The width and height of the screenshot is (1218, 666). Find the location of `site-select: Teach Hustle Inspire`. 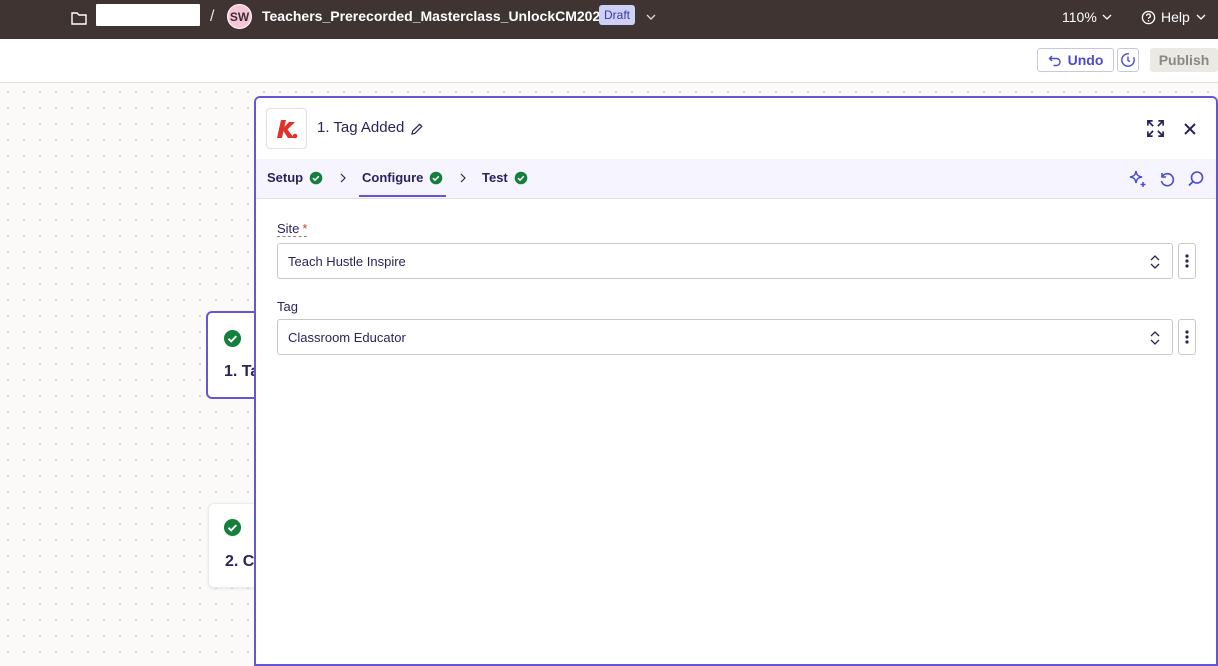

site-select: Teach Hustle Inspire is located at coordinates (725, 261).